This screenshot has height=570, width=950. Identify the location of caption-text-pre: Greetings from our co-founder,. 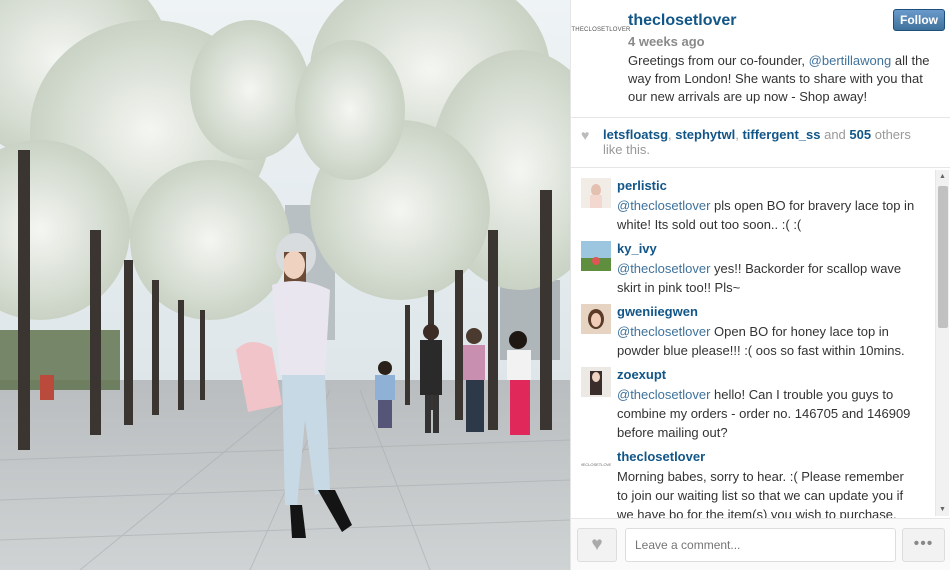
(718, 60).